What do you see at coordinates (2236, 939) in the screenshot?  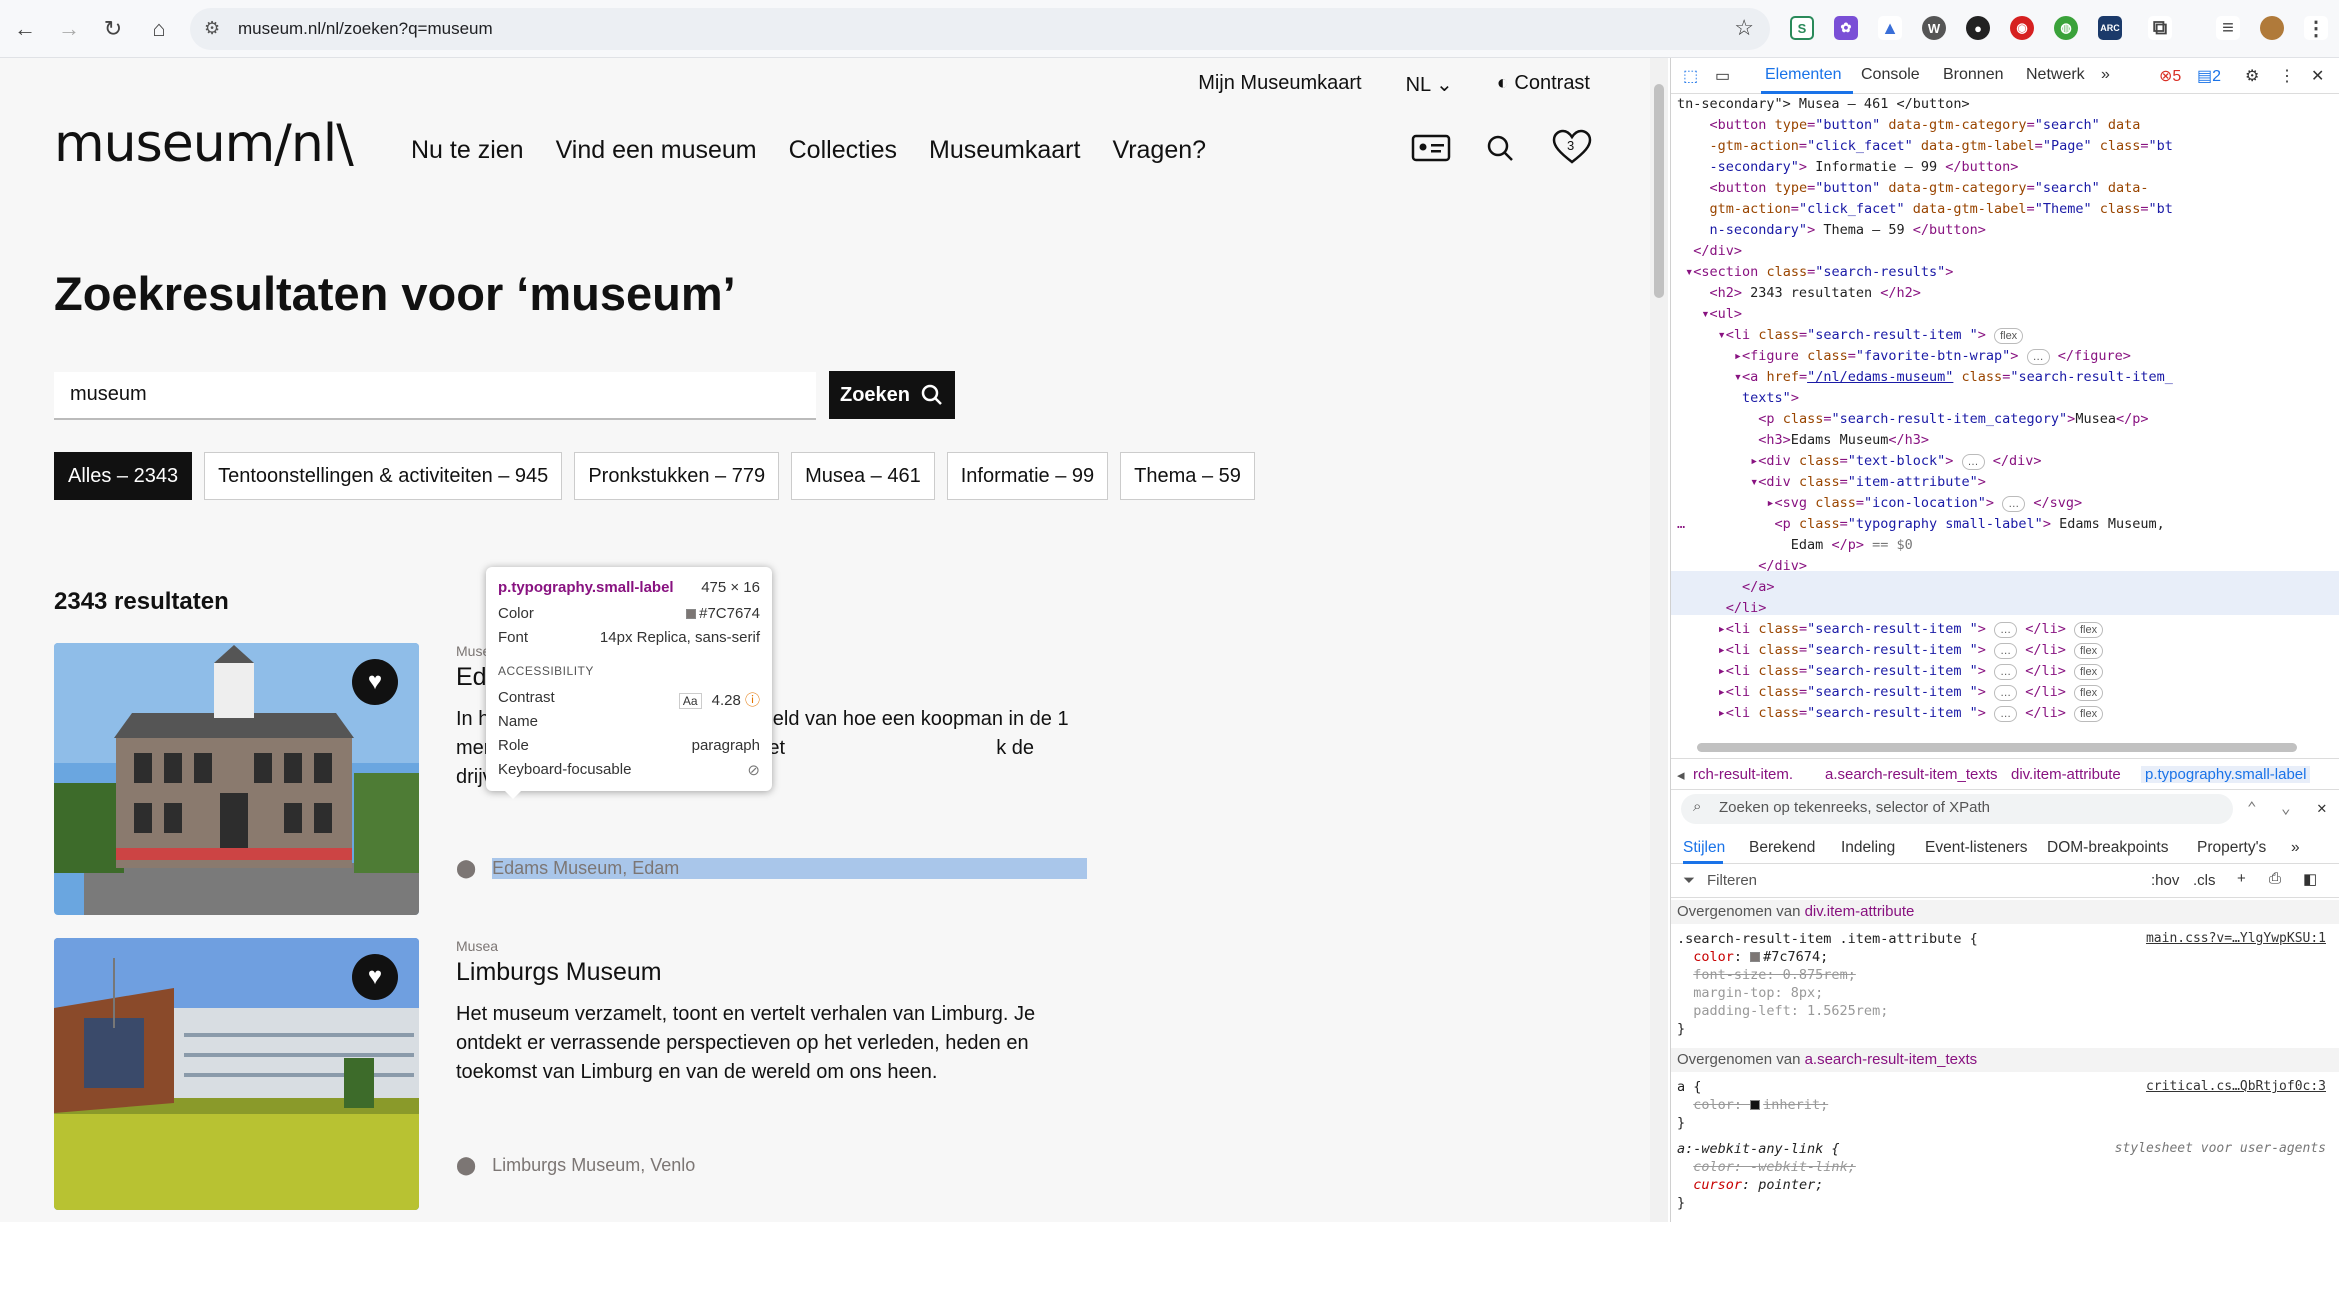 I see `css-source-link: main.css?v=…YlgYwpKSU:1` at bounding box center [2236, 939].